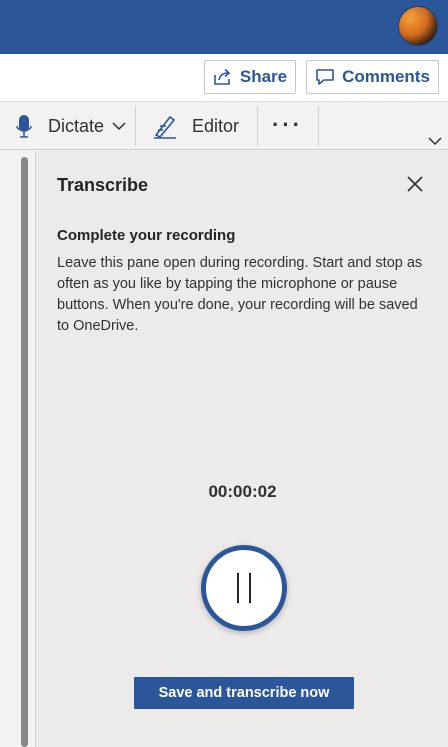 This screenshot has height=747, width=448. Describe the element at coordinates (244, 588) in the screenshot. I see `pause-button` at that location.